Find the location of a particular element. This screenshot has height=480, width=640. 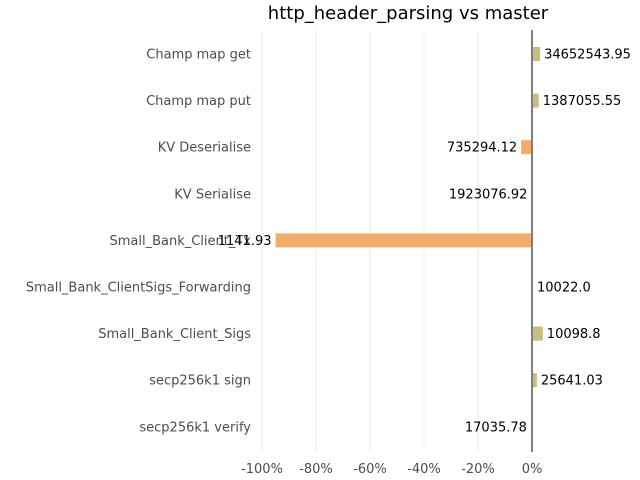

data-label: 1923076.92 is located at coordinates (488, 194).